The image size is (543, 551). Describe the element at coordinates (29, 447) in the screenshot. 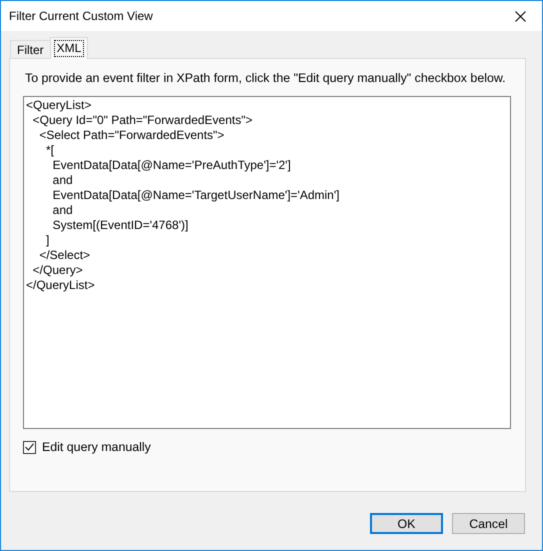

I see `checkbox` at that location.